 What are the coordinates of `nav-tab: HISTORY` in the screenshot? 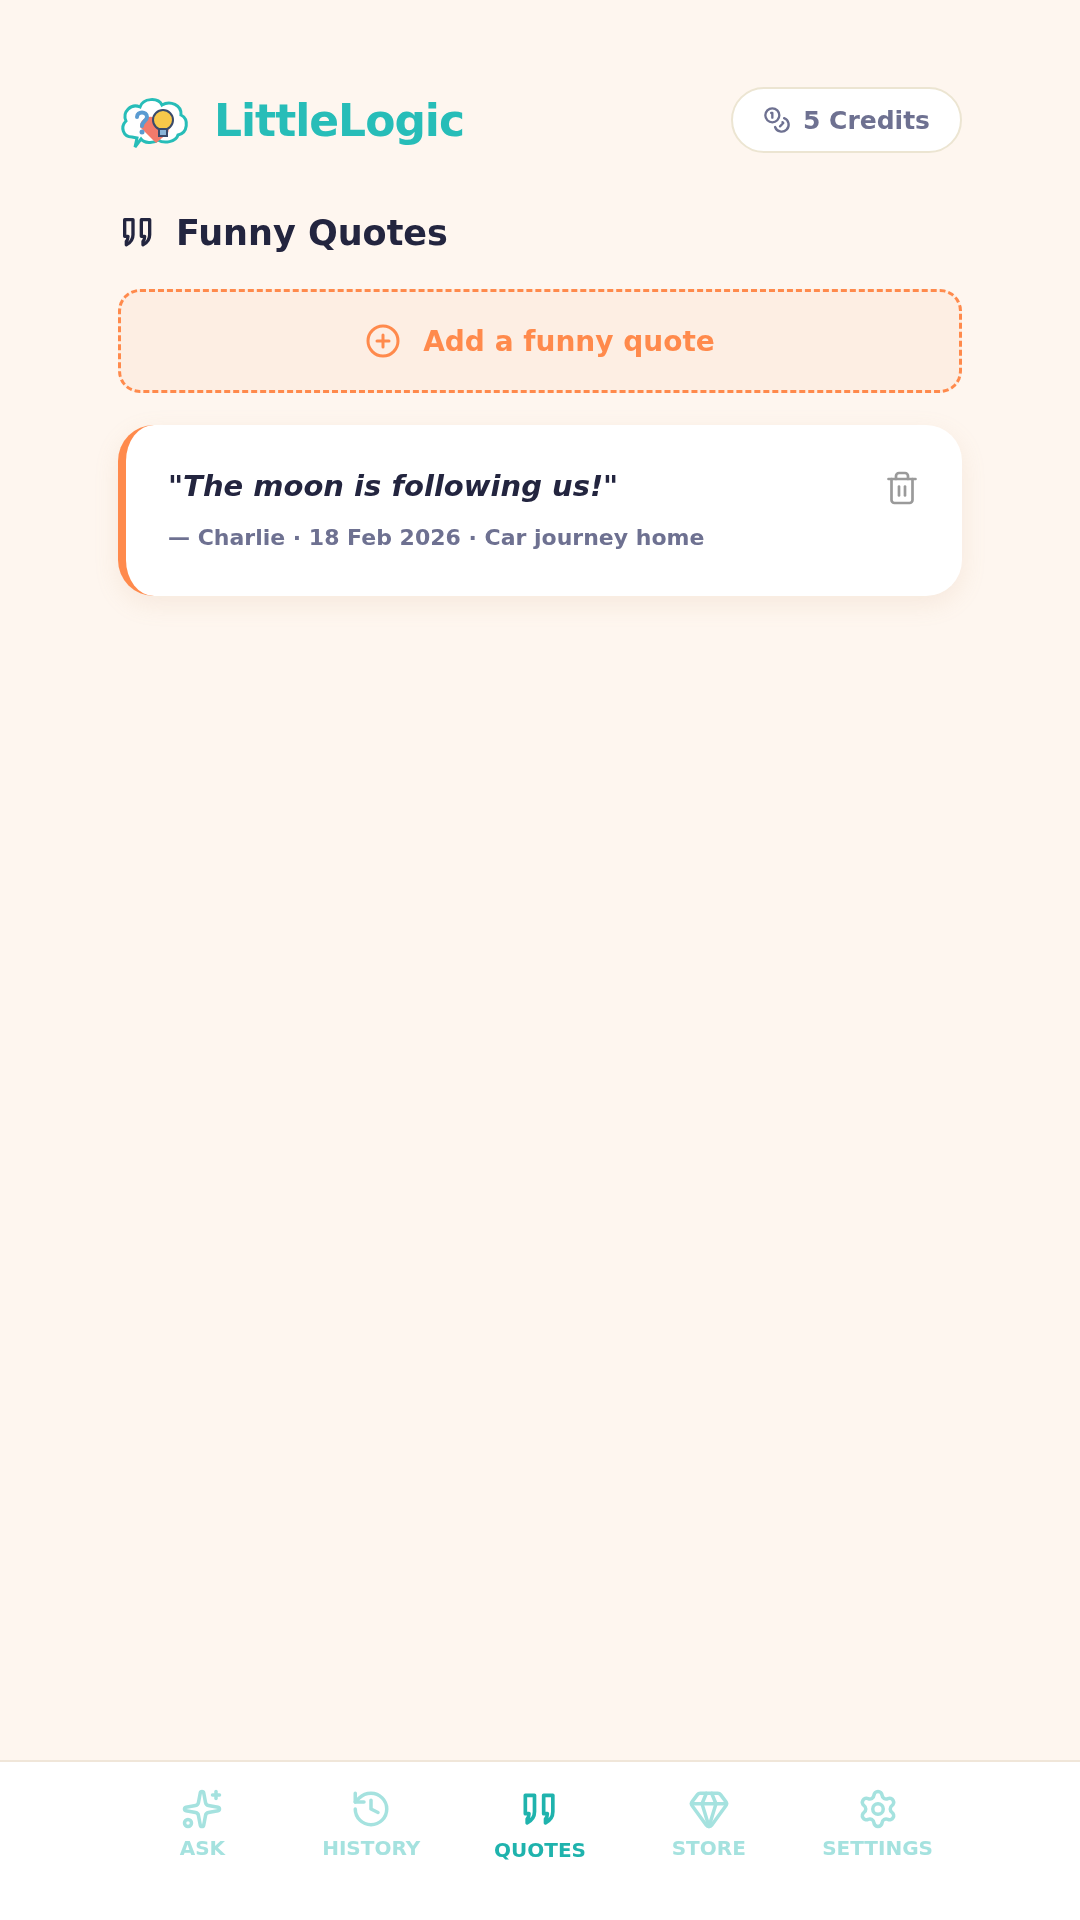 It's located at (371, 1841).